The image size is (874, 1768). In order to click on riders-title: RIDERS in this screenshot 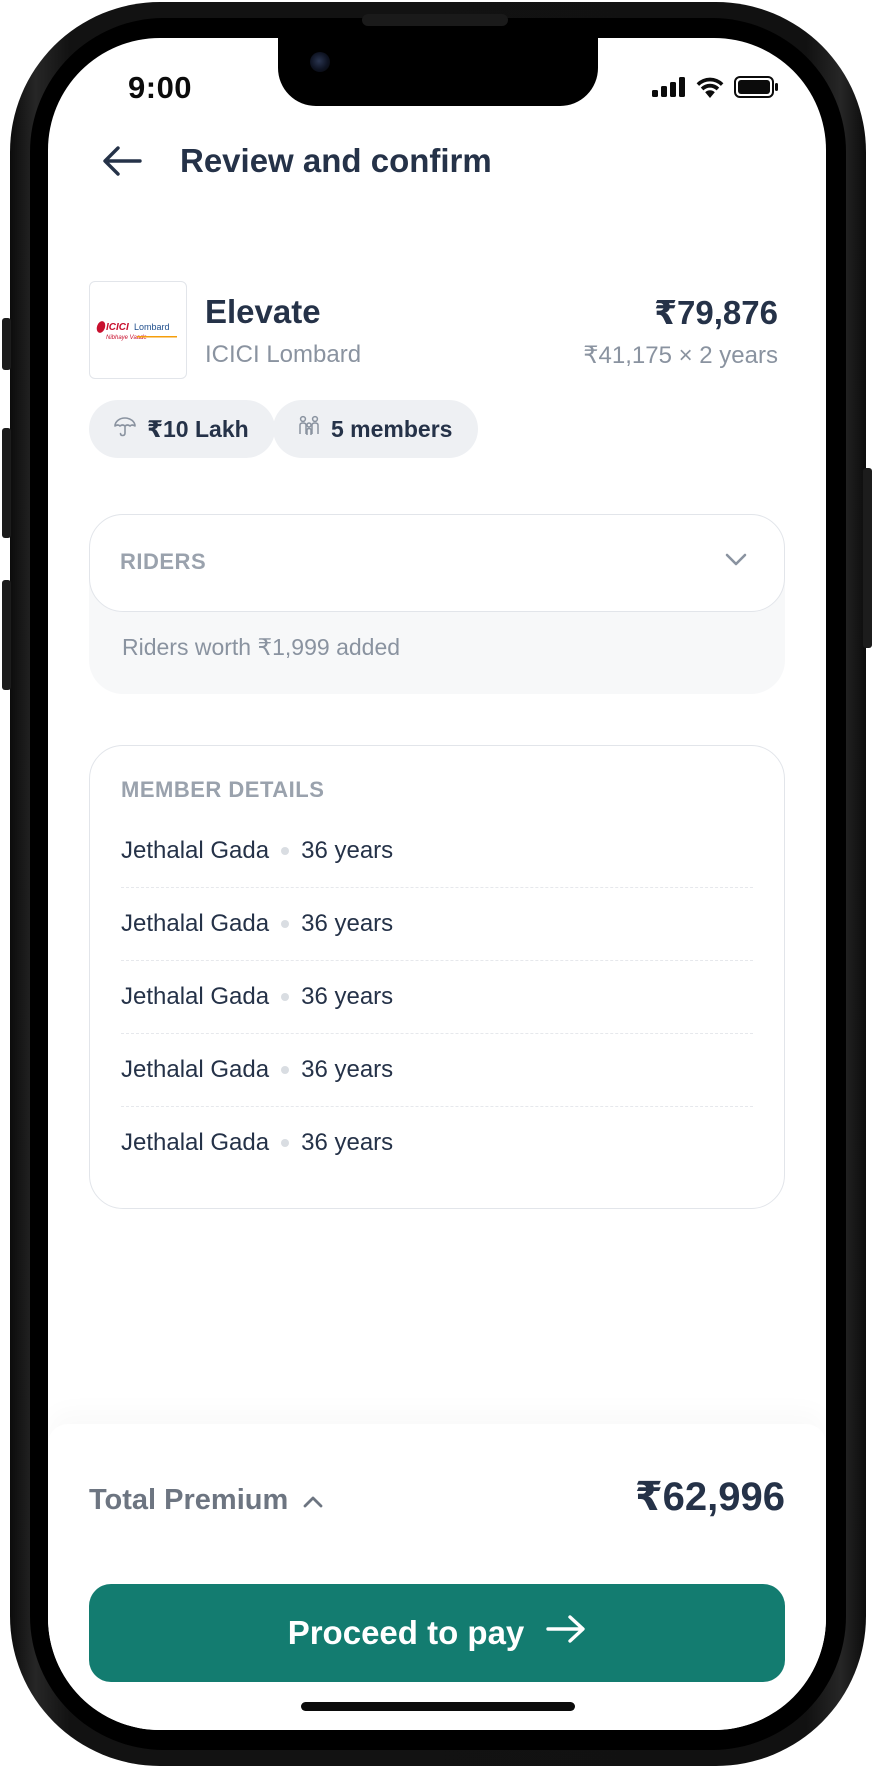, I will do `click(163, 561)`.